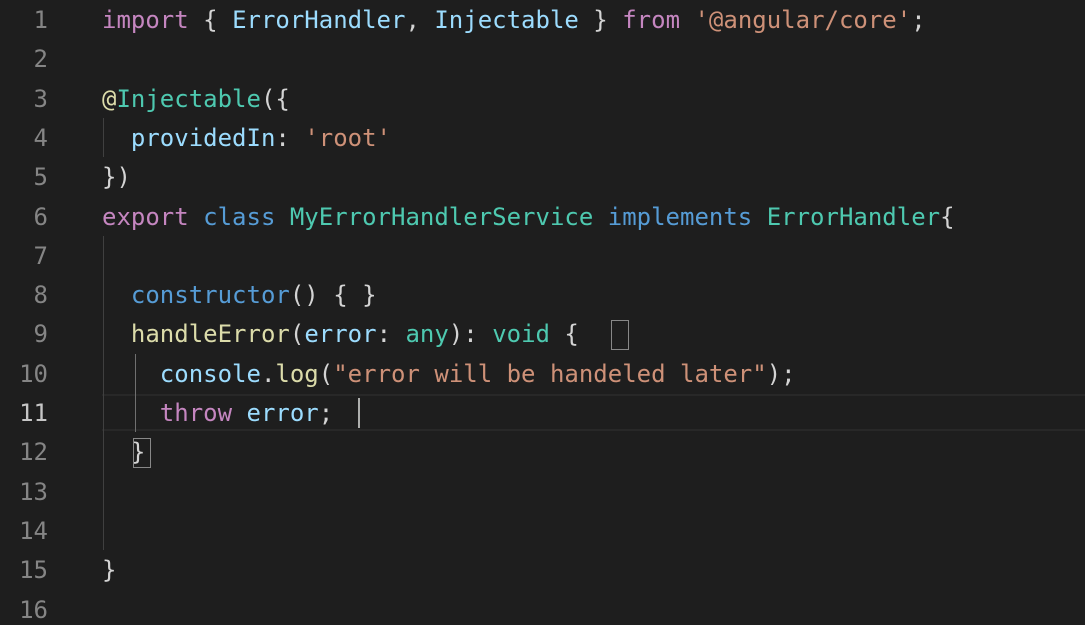 This screenshot has height=625, width=1085. I want to click on line-number: 16, so click(33, 609).